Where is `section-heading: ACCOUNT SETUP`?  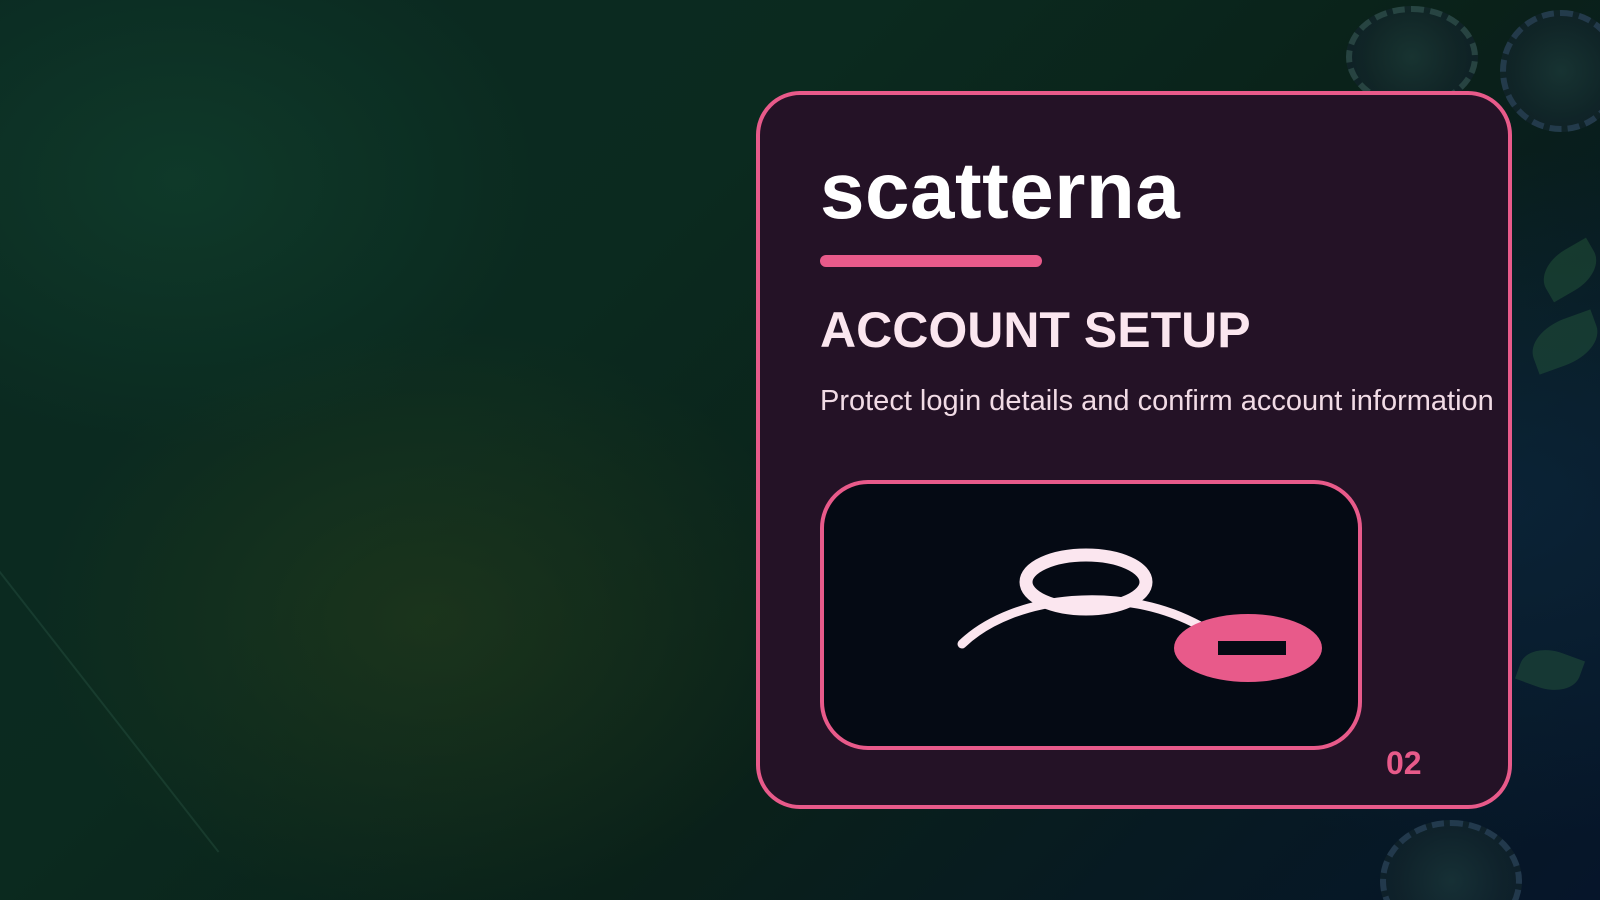
section-heading: ACCOUNT SETUP is located at coordinates (1035, 330).